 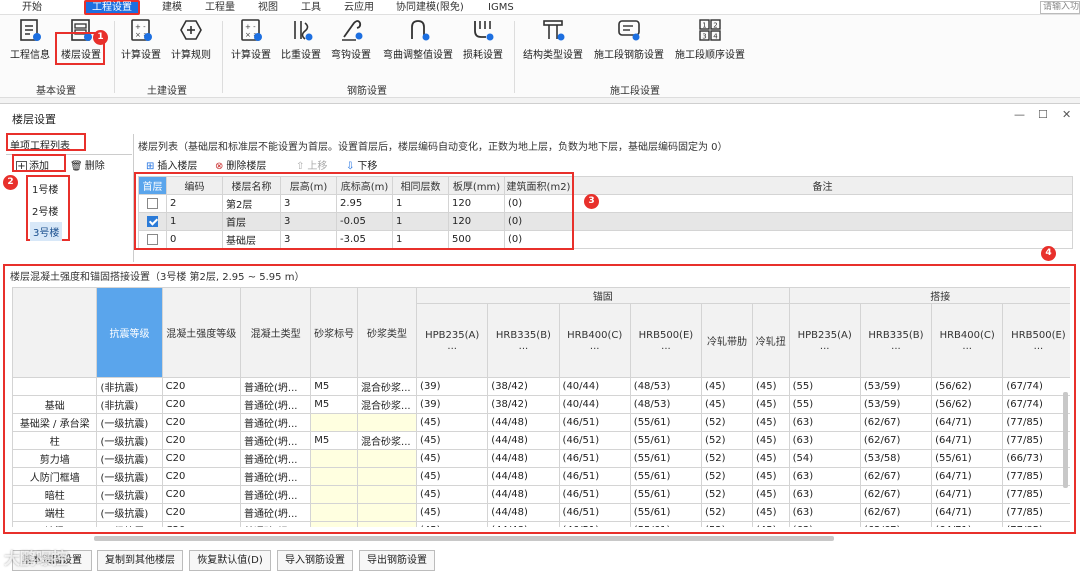 I want to click on structure-type-button: 结构类型设置, so click(x=553, y=39).